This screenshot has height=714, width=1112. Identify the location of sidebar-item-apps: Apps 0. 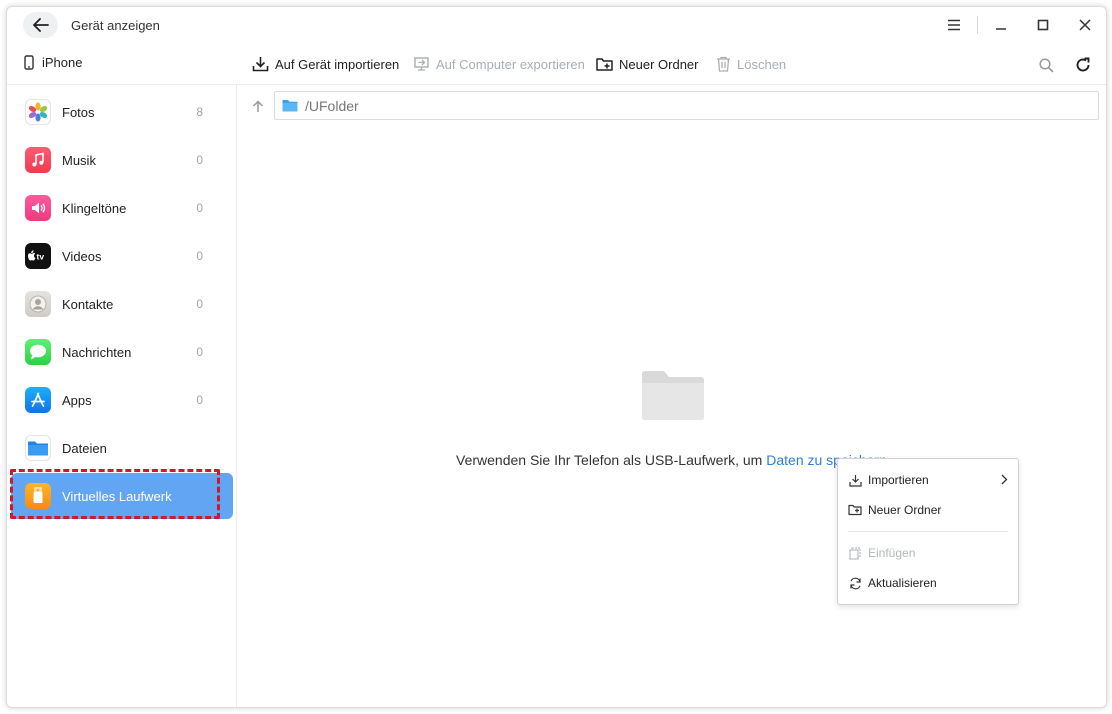
(122, 400).